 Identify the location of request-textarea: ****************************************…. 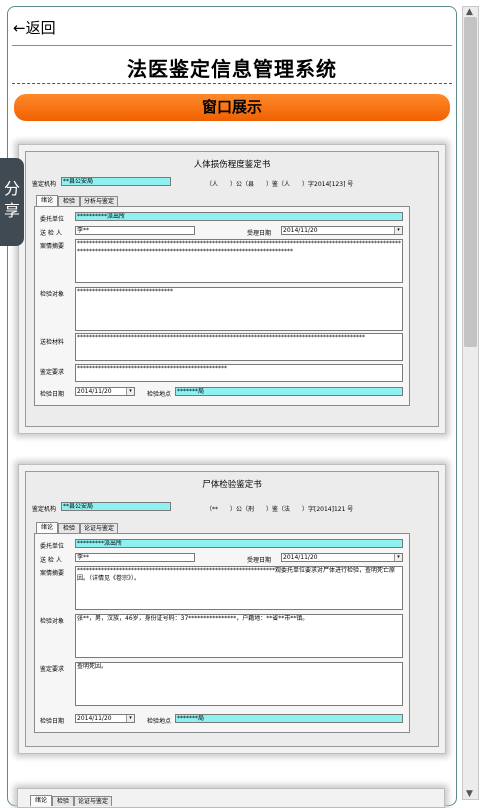
(239, 373).